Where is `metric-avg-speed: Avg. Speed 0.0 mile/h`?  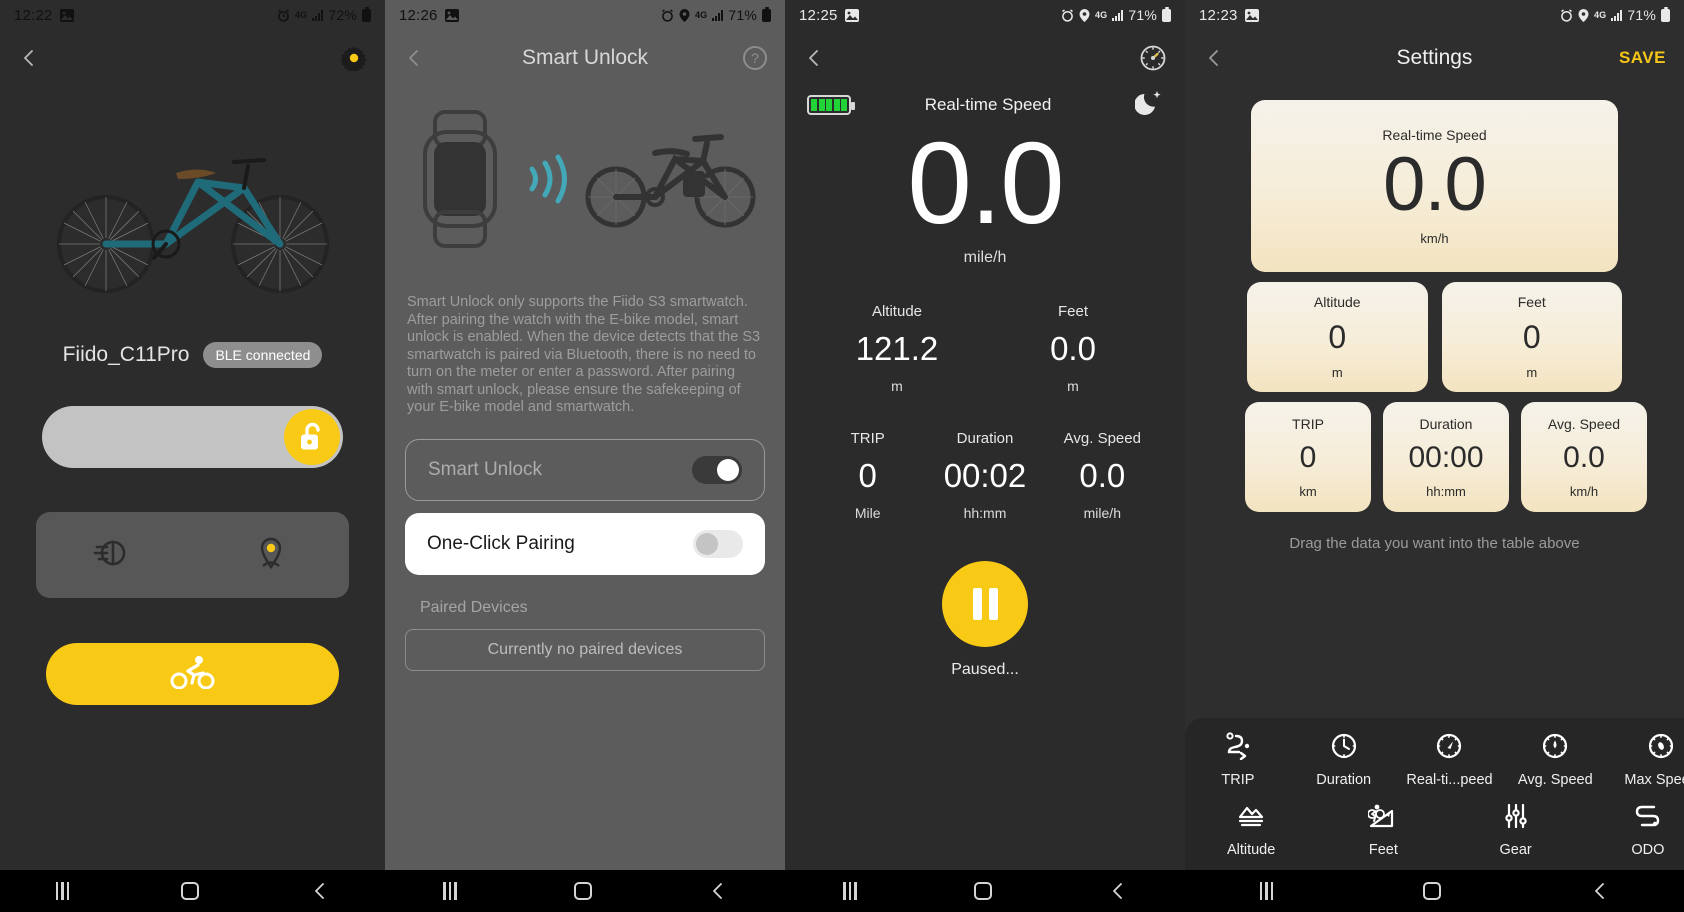 metric-avg-speed: Avg. Speed 0.0 mile/h is located at coordinates (1102, 475).